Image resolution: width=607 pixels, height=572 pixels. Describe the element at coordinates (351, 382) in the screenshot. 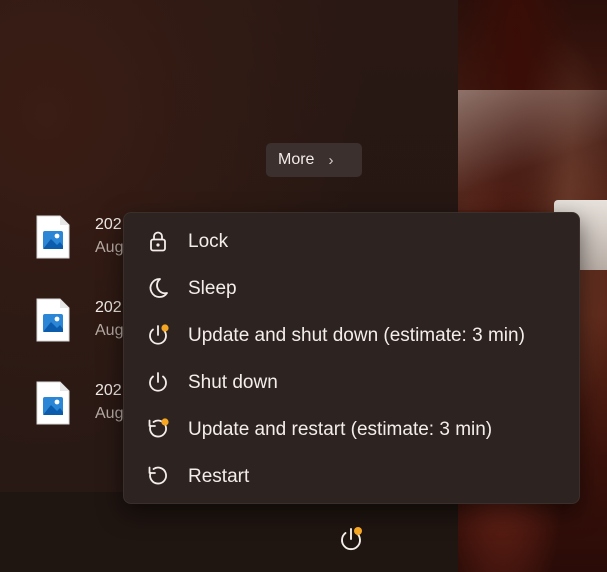

I see `menu-item-shut-down: Shut down` at that location.